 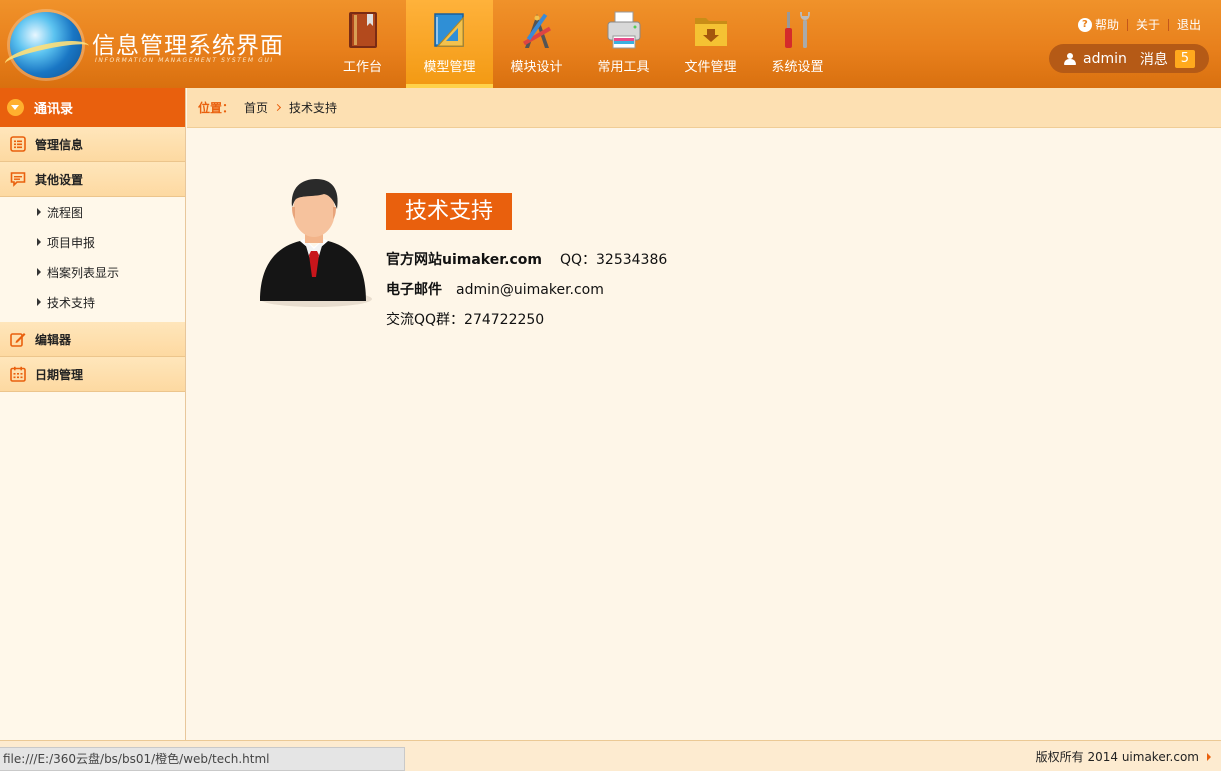 What do you see at coordinates (92, 212) in the screenshot?
I see `sidebar-subitem-flowchart: 流程图` at bounding box center [92, 212].